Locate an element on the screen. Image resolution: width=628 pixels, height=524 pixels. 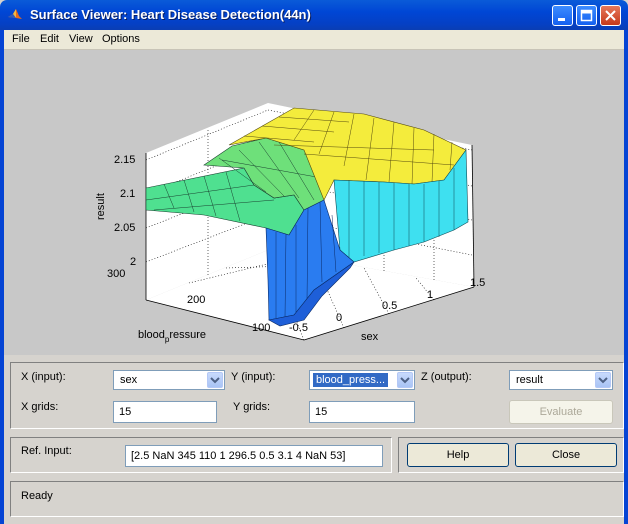
maximize-button is located at coordinates (586, 15).